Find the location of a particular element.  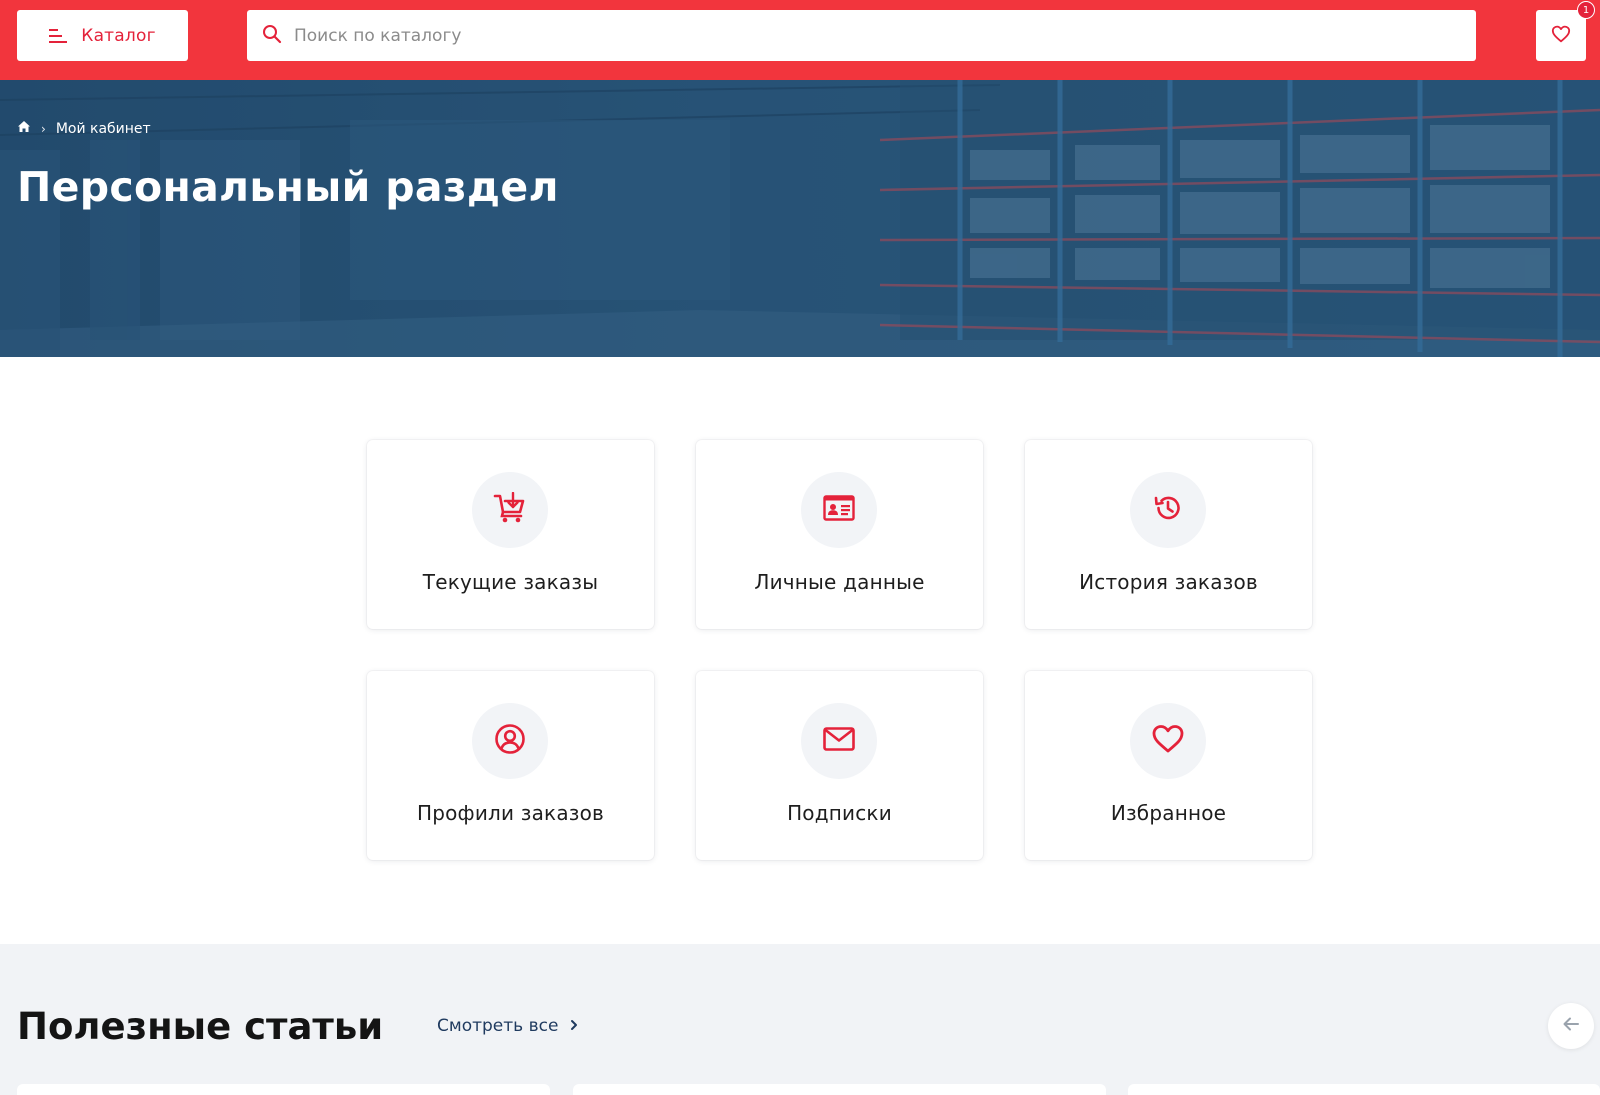

card-order-profiles: Профили заказов is located at coordinates (510, 765).